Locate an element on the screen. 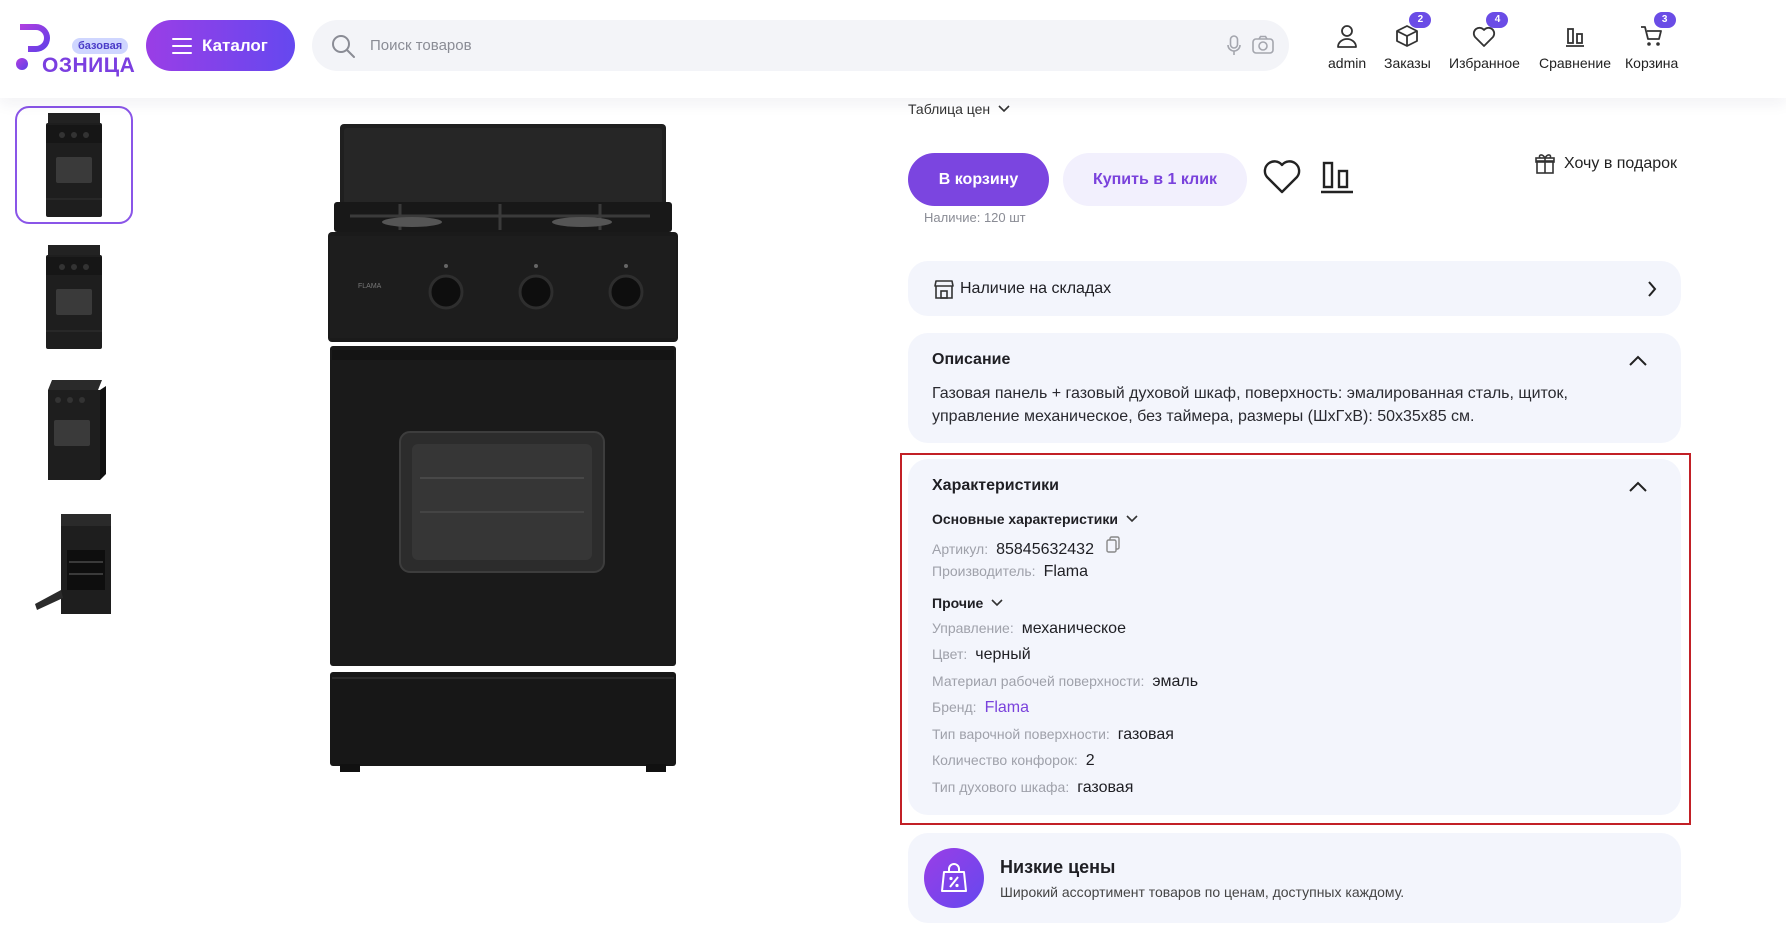  logo-text: ОЗНИЦА is located at coordinates (89, 65).